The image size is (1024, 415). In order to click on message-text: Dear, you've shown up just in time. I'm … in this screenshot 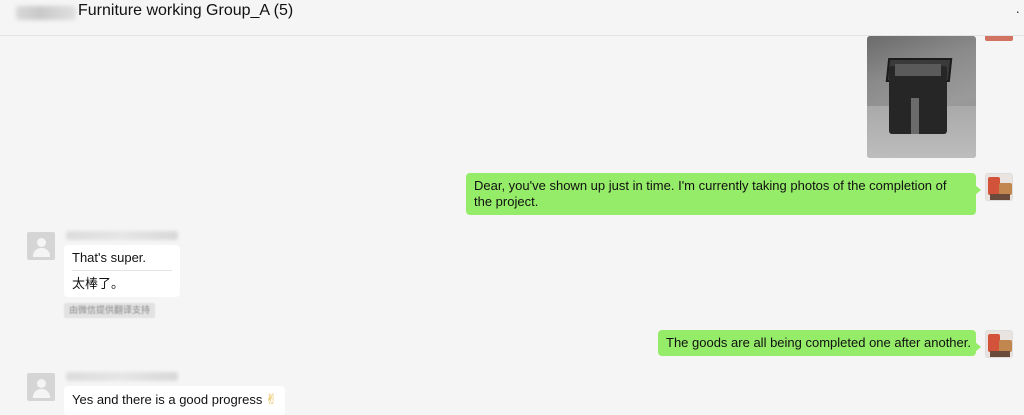, I will do `click(710, 193)`.